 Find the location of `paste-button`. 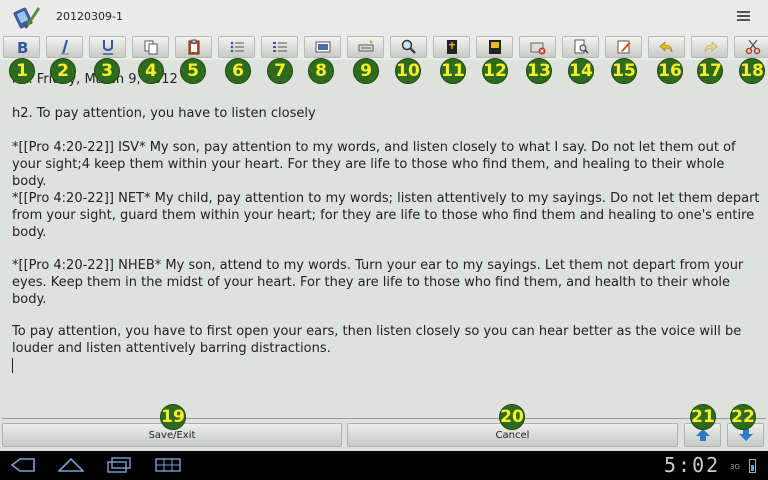

paste-button is located at coordinates (193, 47).